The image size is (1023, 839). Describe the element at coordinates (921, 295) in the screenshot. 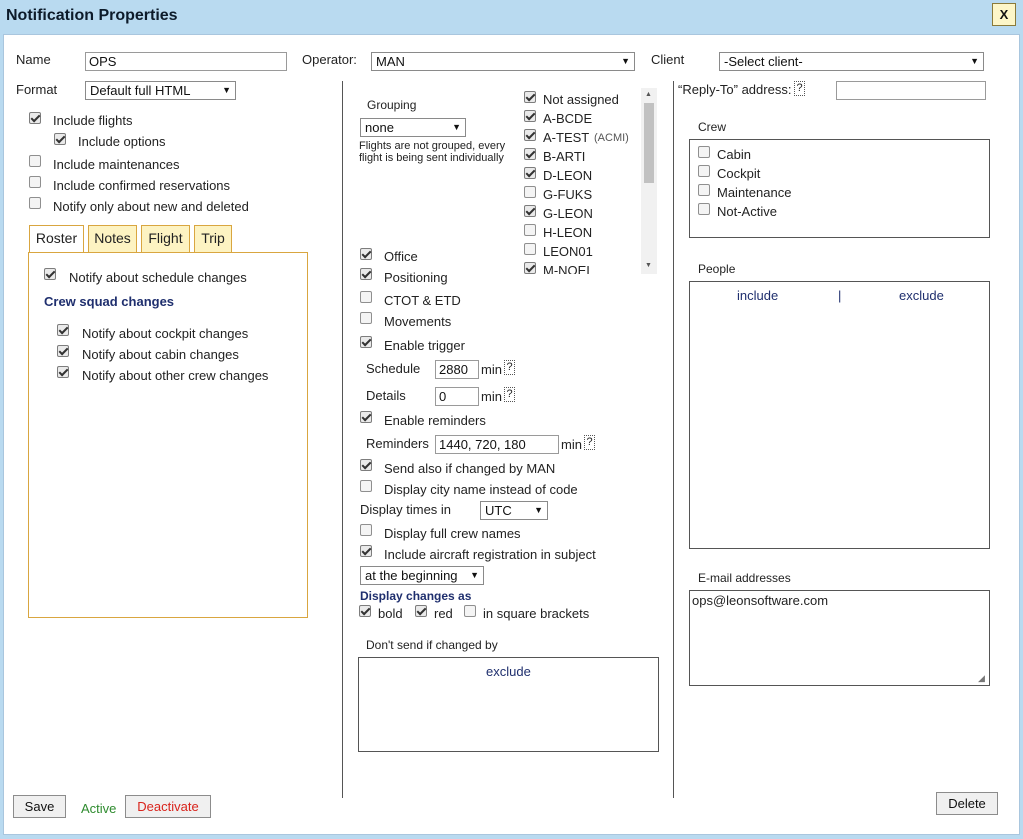

I see `people-exclude-link: exclude` at that location.